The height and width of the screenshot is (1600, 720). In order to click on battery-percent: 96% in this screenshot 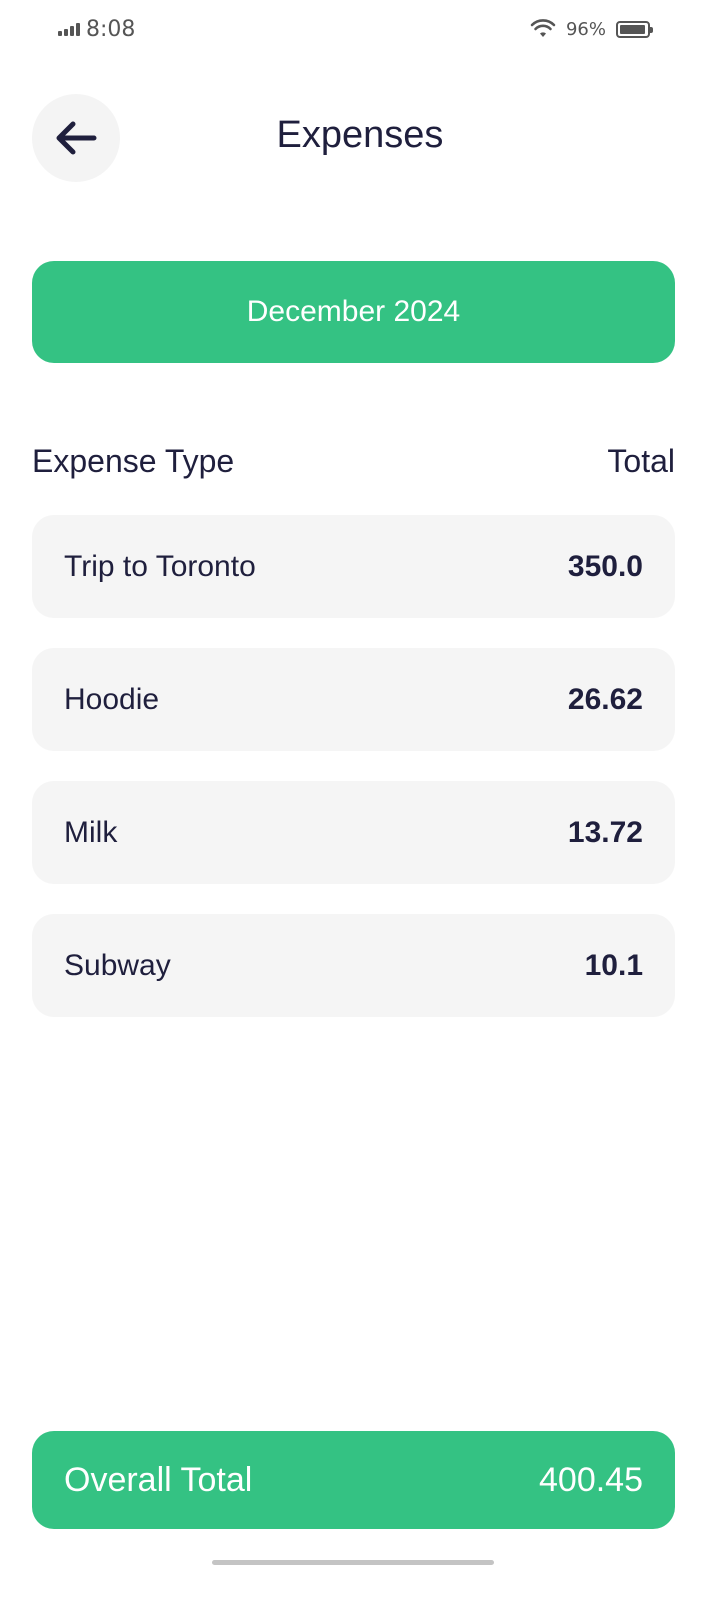, I will do `click(585, 29)`.